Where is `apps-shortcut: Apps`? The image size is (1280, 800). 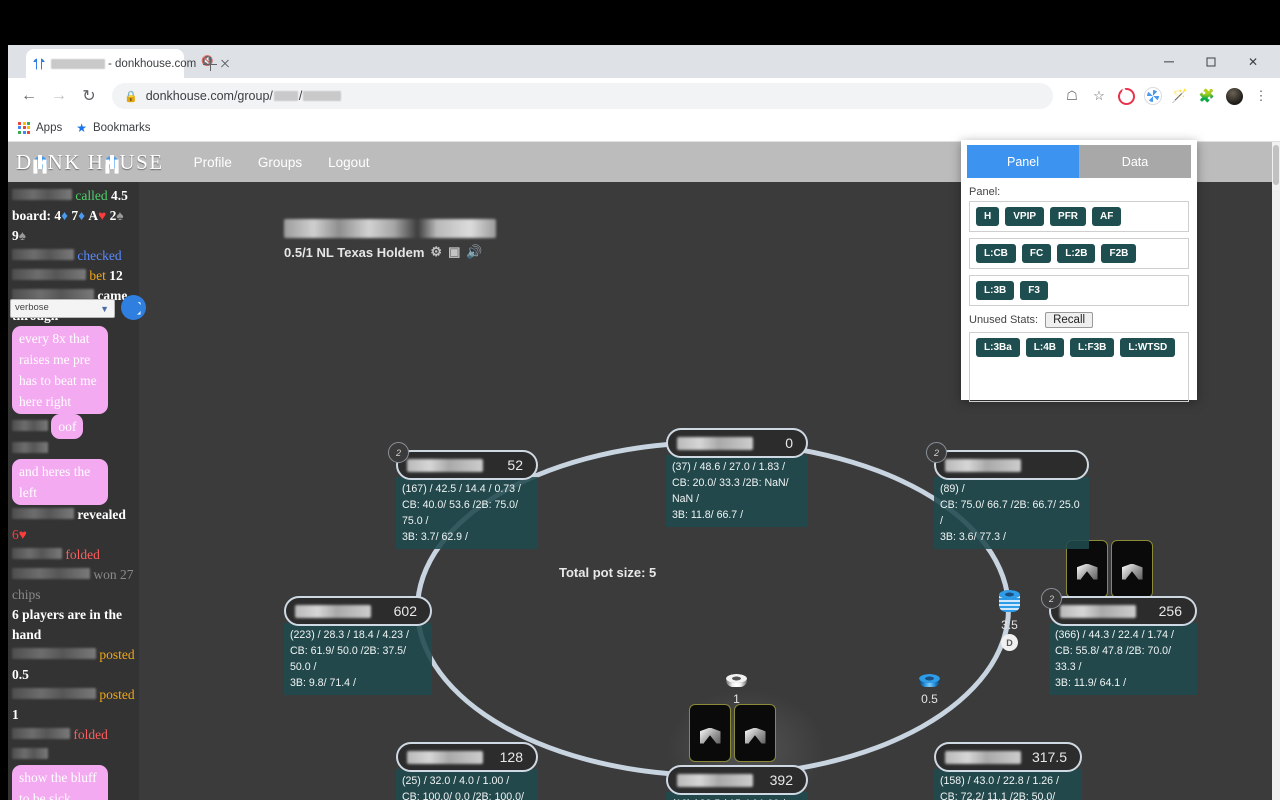 apps-shortcut: Apps is located at coordinates (40, 127).